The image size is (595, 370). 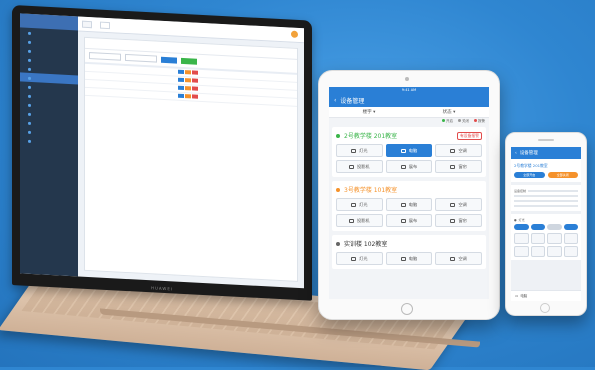 What do you see at coordinates (49, 141) in the screenshot?
I see `sidebar-item` at bounding box center [49, 141].